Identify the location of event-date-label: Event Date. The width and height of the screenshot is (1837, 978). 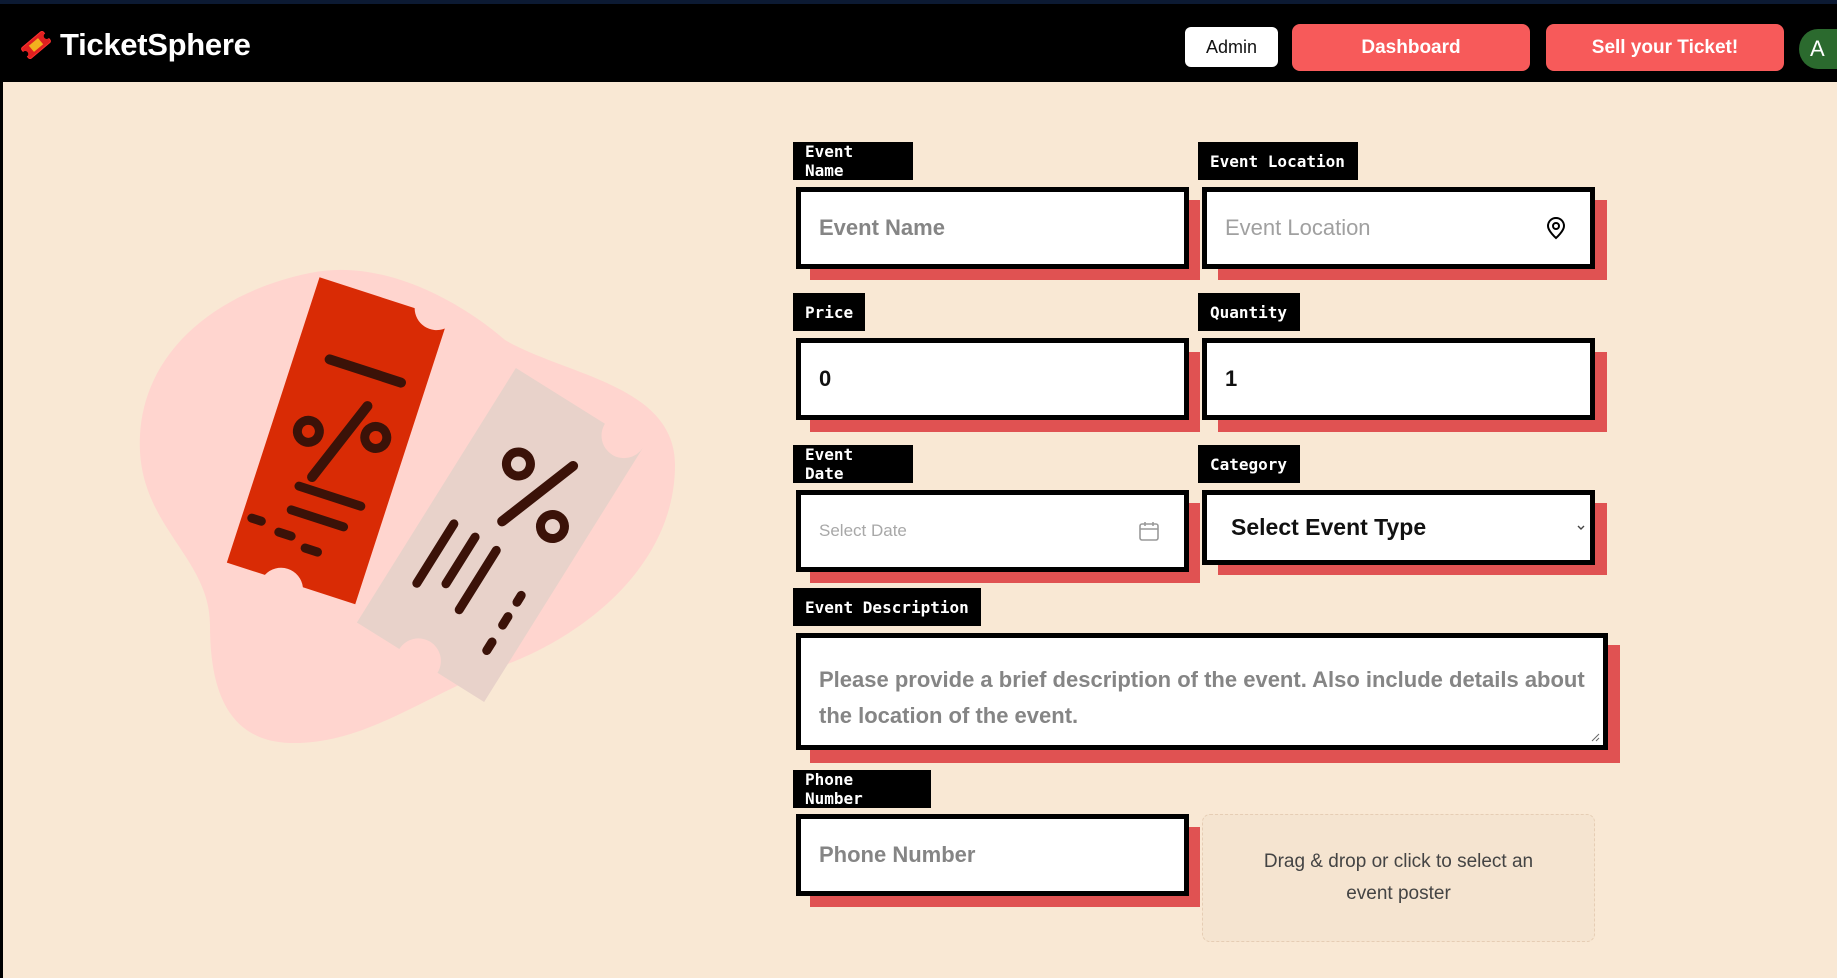
(853, 464).